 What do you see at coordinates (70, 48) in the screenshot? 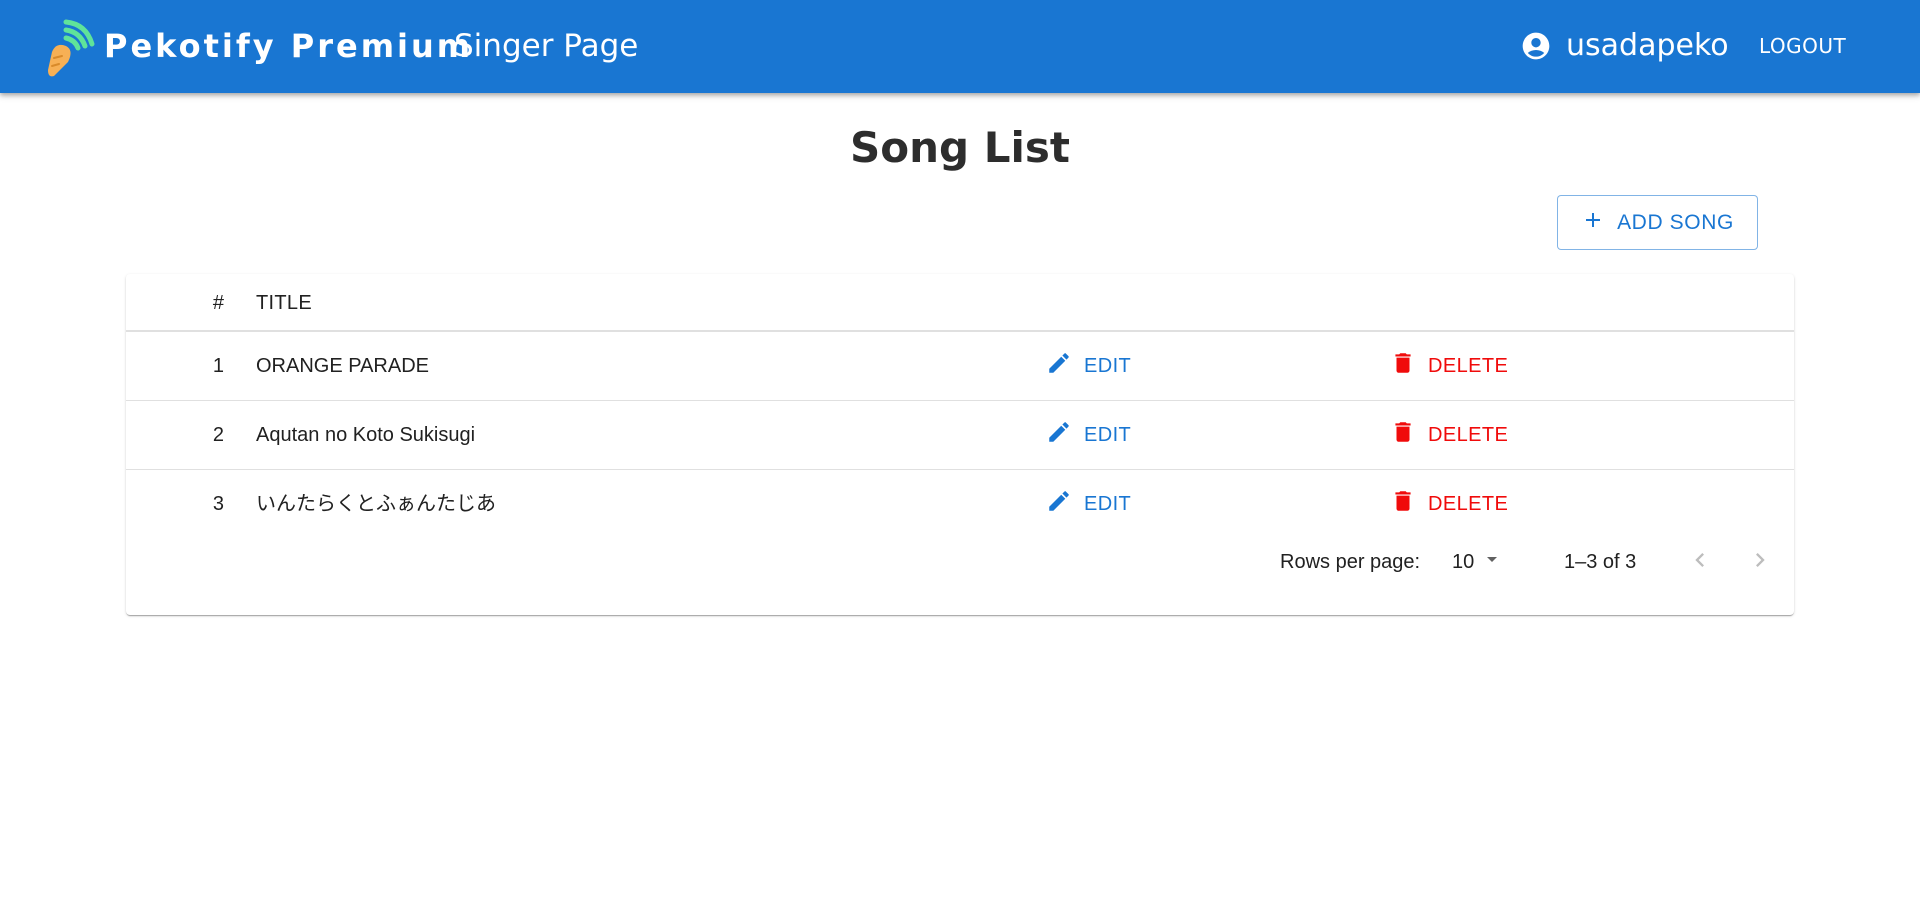
I see `carrot-logo-icon` at bounding box center [70, 48].